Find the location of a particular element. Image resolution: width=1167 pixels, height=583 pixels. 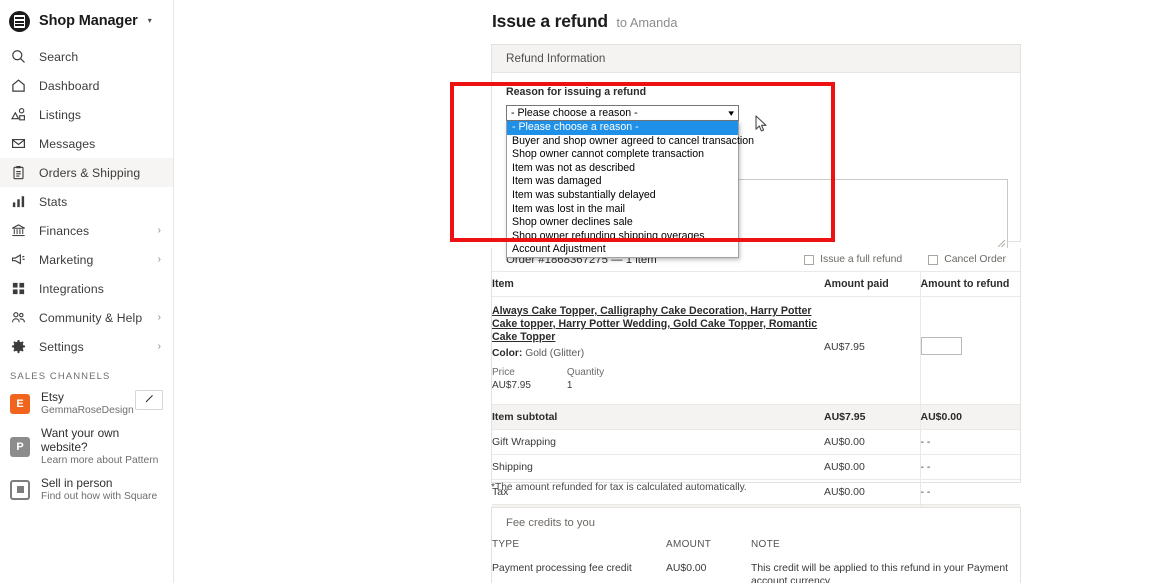

refund-card-header: Refund Information is located at coordinates (756, 59).